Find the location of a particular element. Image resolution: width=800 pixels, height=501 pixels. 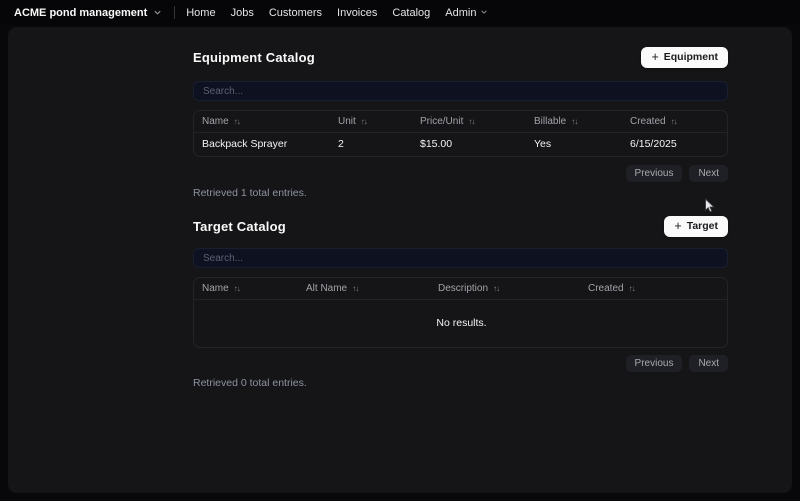

equipment-col-created: Created is located at coordinates (674, 122).